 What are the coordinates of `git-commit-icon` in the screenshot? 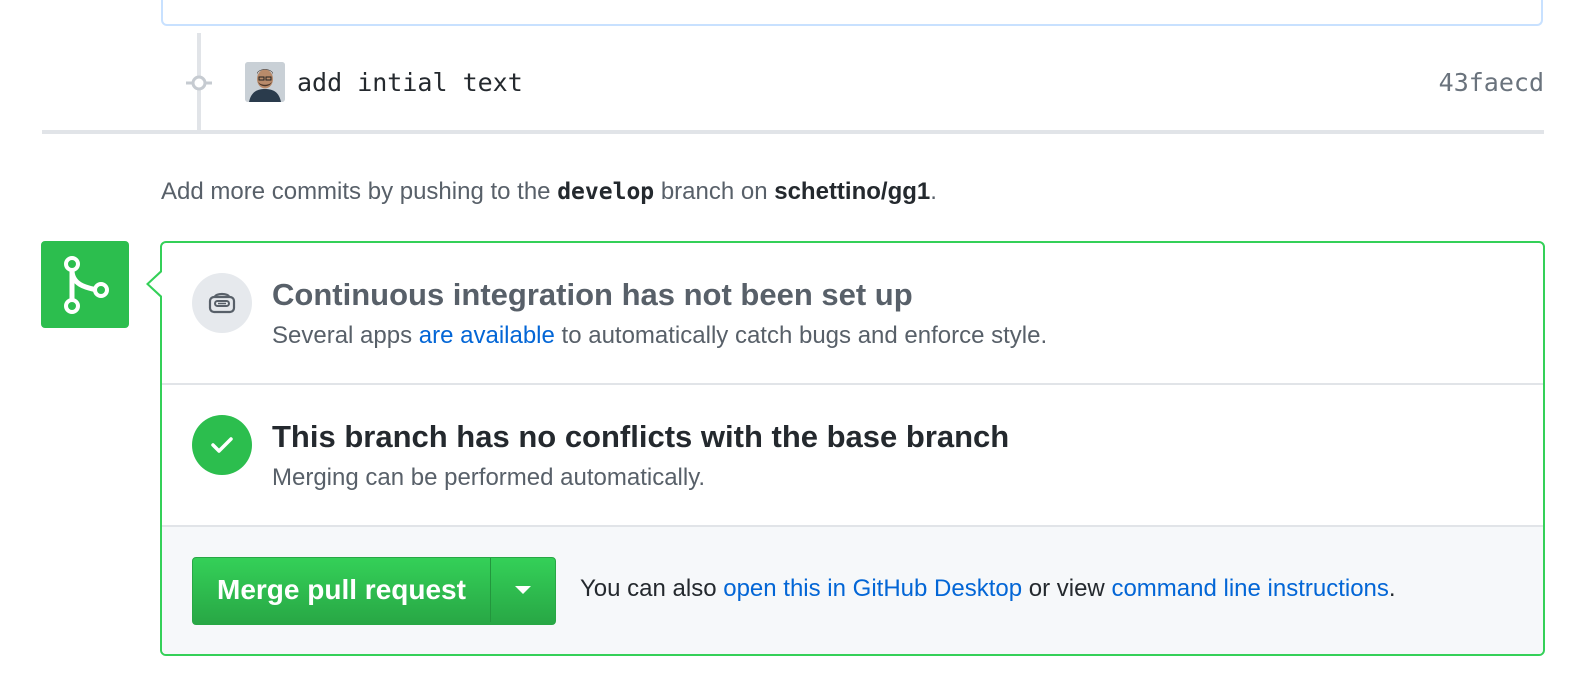 It's located at (199, 83).